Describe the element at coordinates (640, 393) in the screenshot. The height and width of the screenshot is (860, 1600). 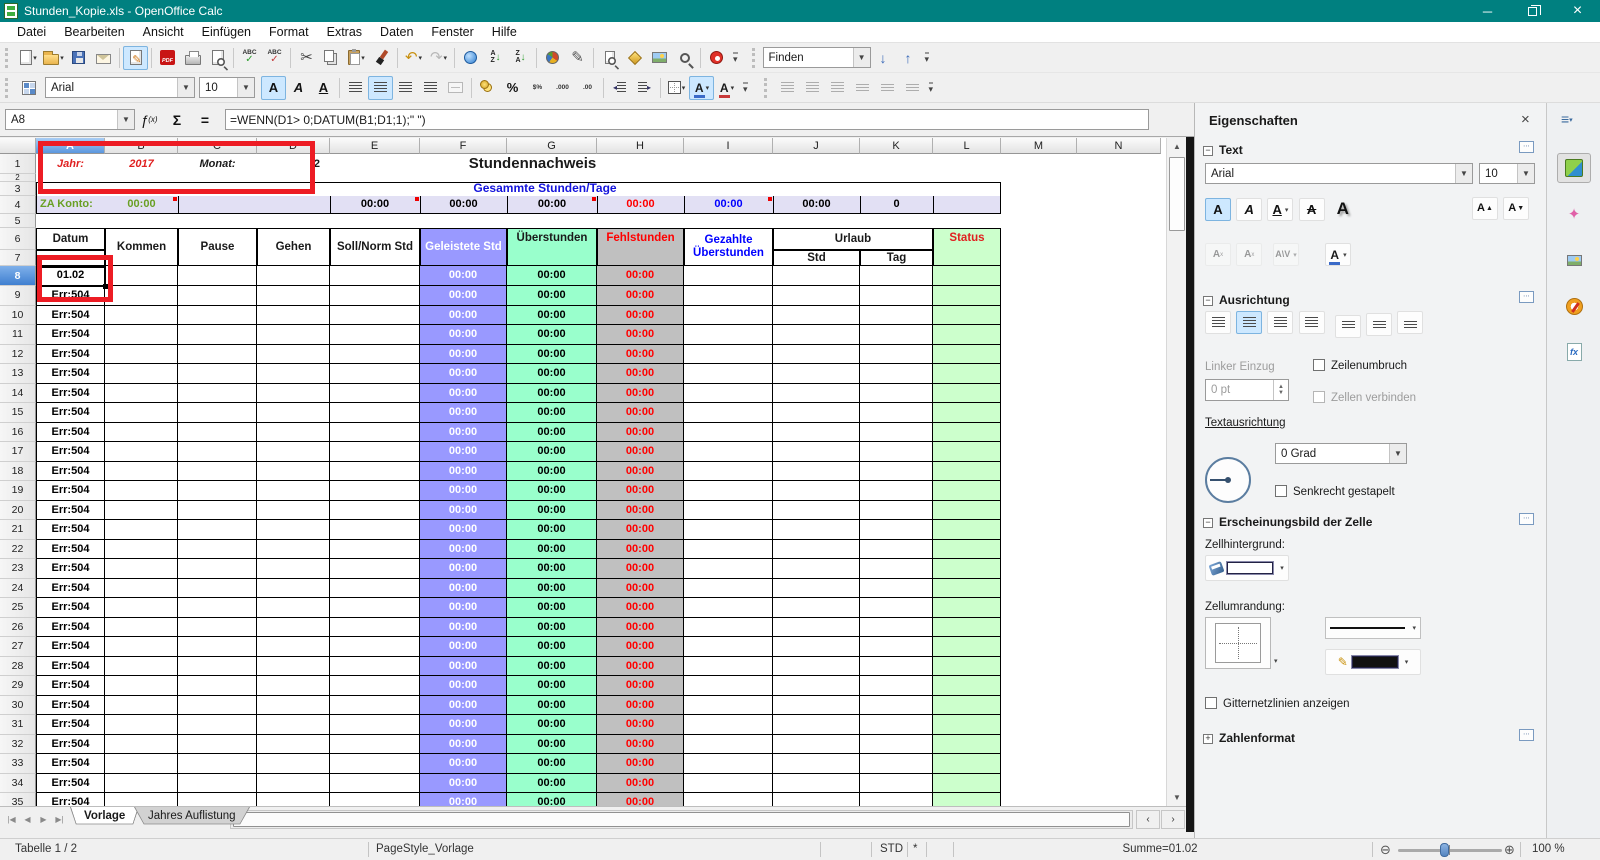
I see `cell-H14: 00:00` at that location.